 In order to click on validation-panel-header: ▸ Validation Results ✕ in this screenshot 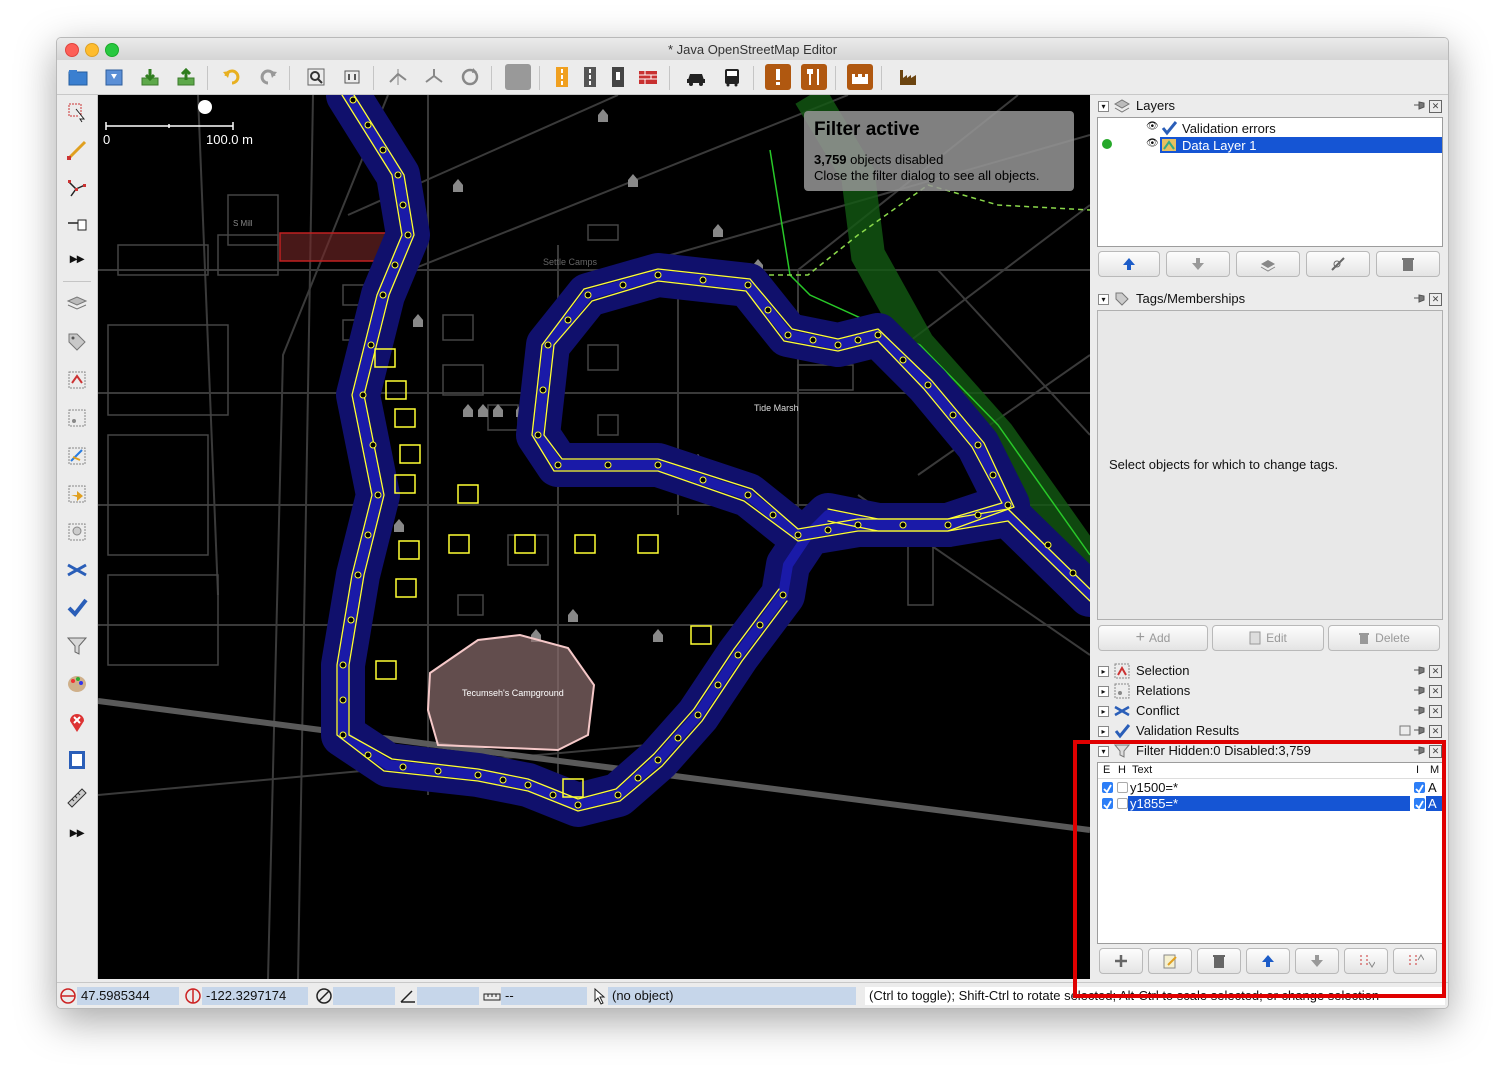, I will do `click(1270, 731)`.